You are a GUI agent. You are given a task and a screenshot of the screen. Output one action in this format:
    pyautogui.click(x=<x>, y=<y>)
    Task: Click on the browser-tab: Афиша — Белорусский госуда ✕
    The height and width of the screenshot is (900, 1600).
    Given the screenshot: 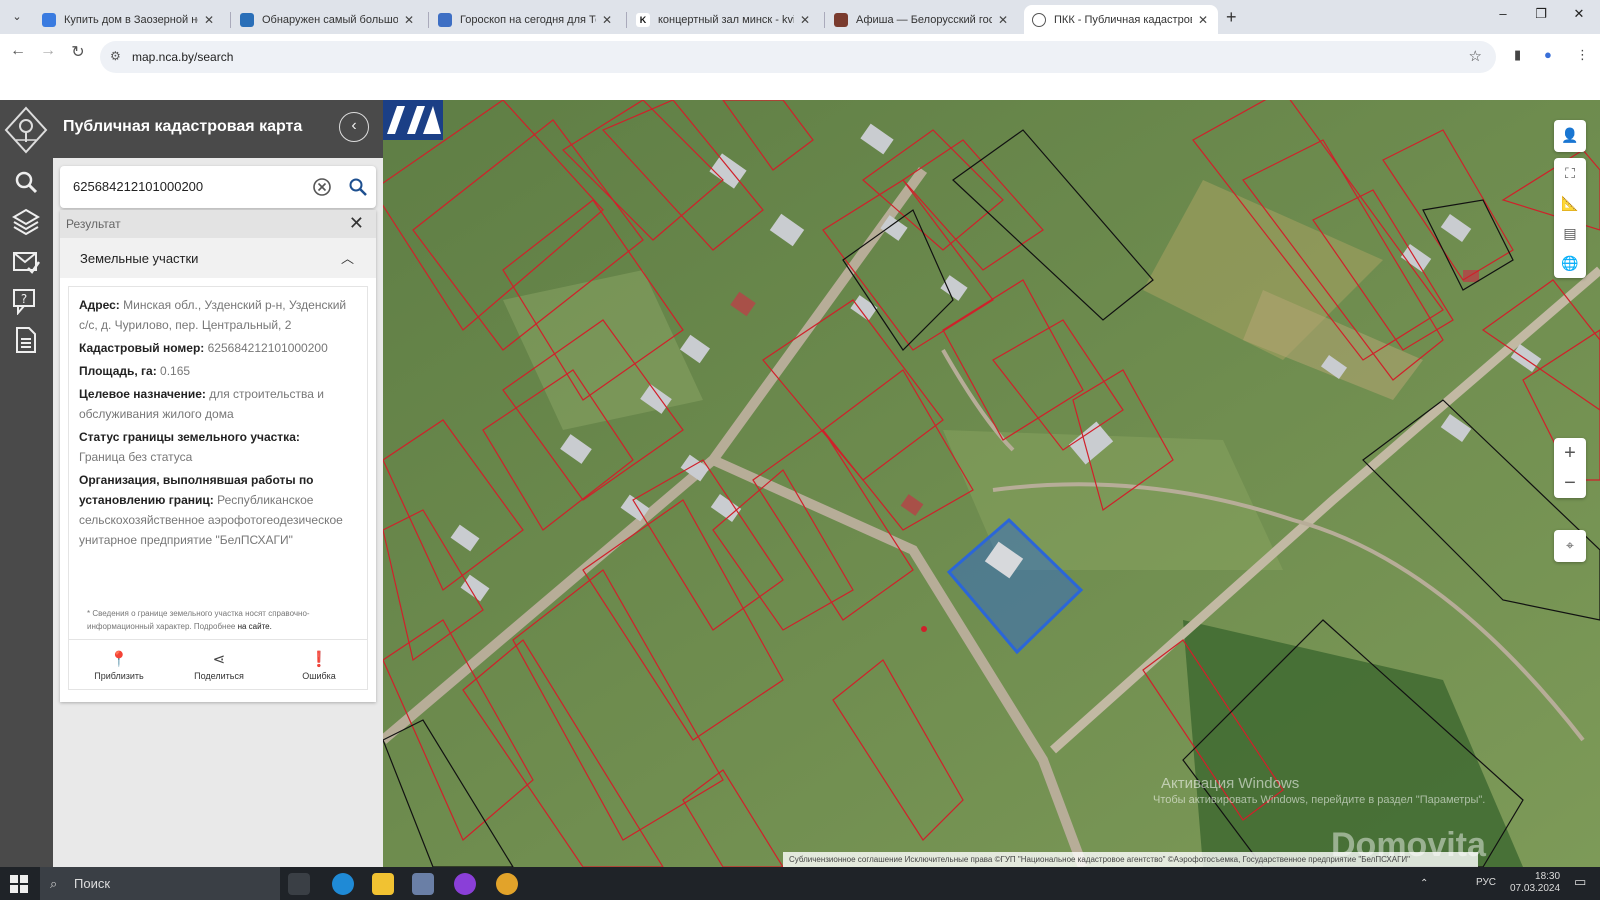 What is the action you would take?
    pyautogui.click(x=922, y=19)
    